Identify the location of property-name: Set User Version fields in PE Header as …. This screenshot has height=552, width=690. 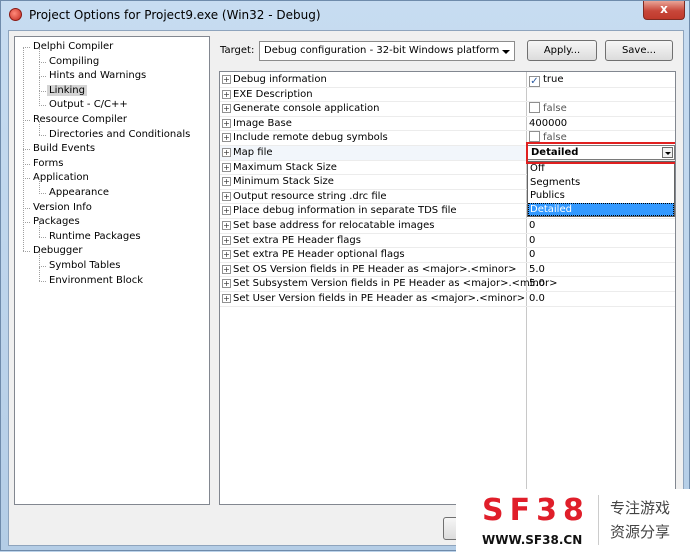
(379, 298).